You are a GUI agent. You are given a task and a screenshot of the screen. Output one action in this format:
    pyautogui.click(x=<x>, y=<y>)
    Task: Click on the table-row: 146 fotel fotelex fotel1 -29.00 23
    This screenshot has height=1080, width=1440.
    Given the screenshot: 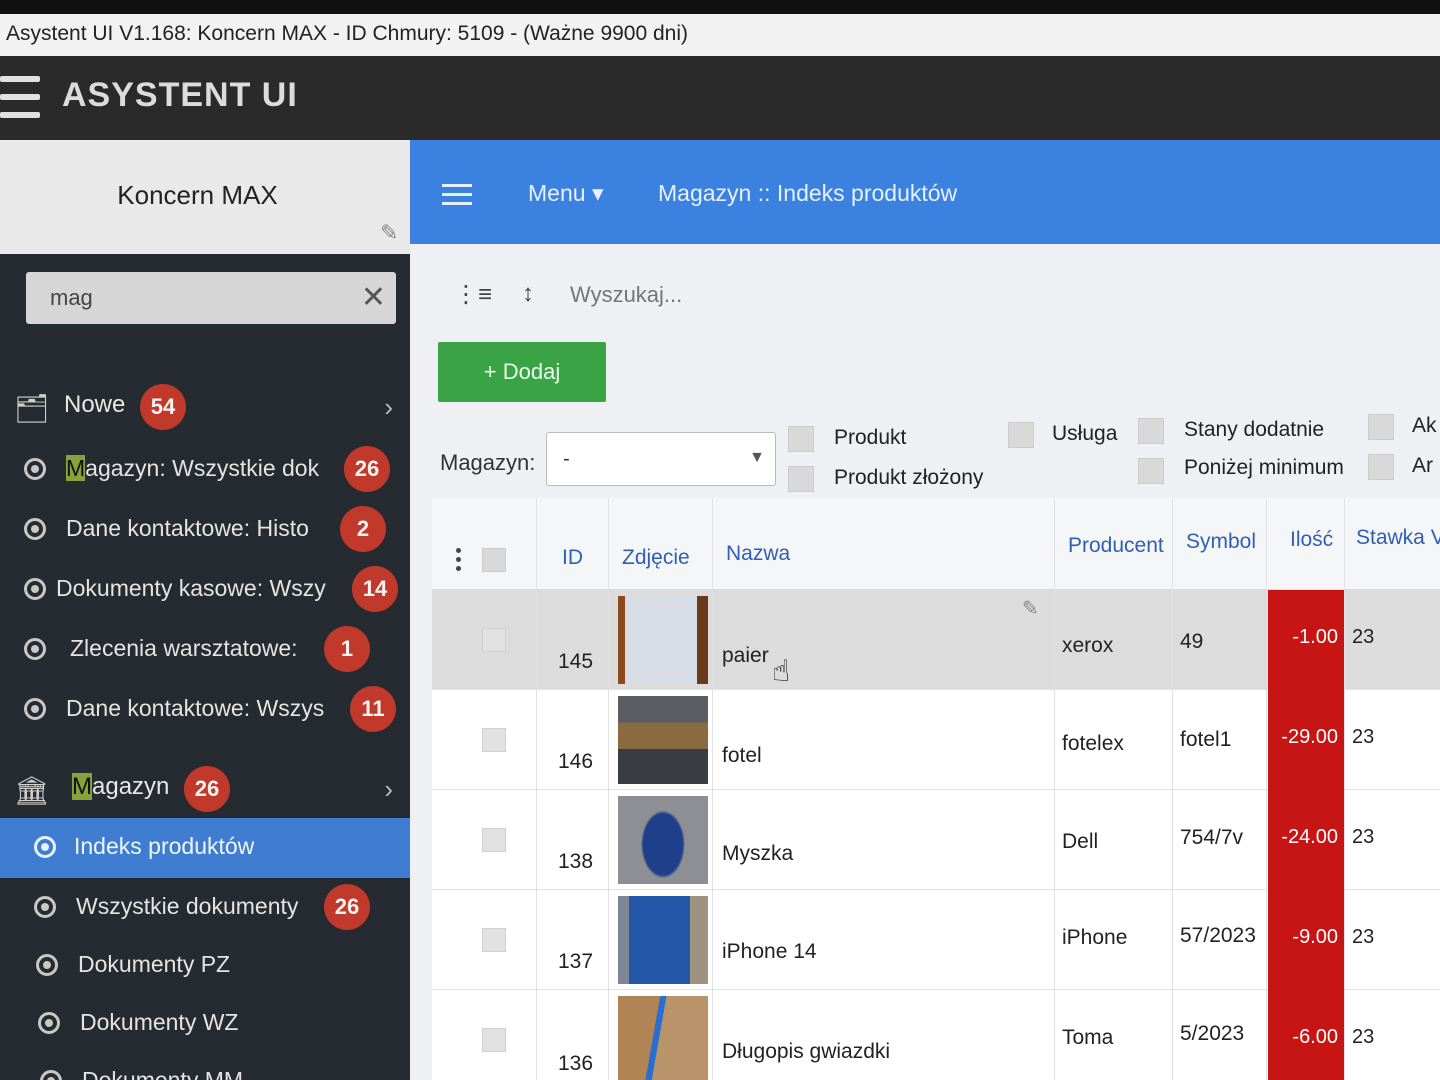 What is the action you would take?
    pyautogui.click(x=936, y=740)
    